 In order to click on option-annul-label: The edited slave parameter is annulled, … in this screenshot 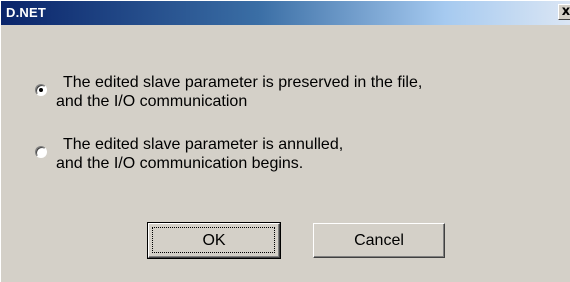, I will do `click(200, 154)`.